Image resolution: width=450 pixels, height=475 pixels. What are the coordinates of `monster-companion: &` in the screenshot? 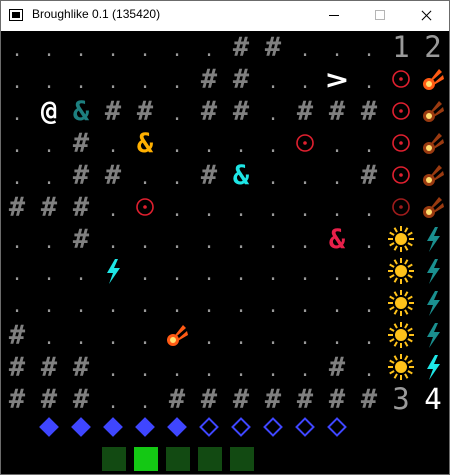 It's located at (81, 111).